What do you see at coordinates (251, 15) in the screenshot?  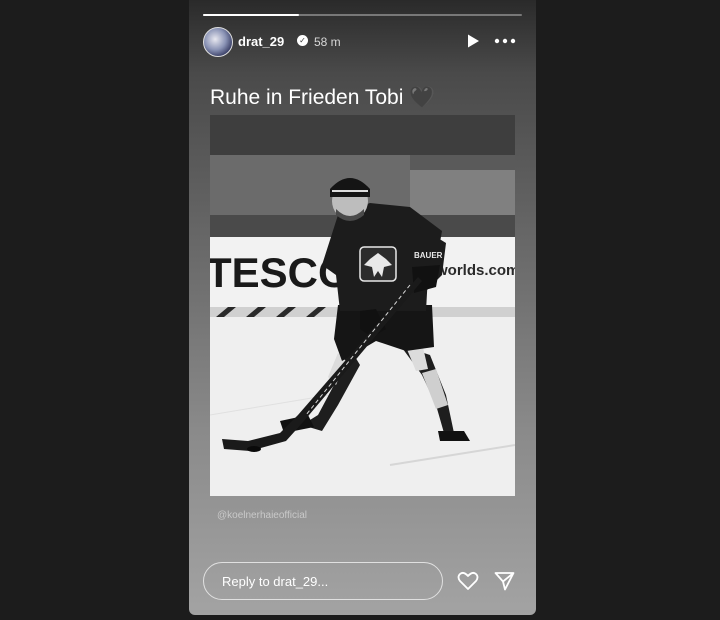 I see `story-progress-fill` at bounding box center [251, 15].